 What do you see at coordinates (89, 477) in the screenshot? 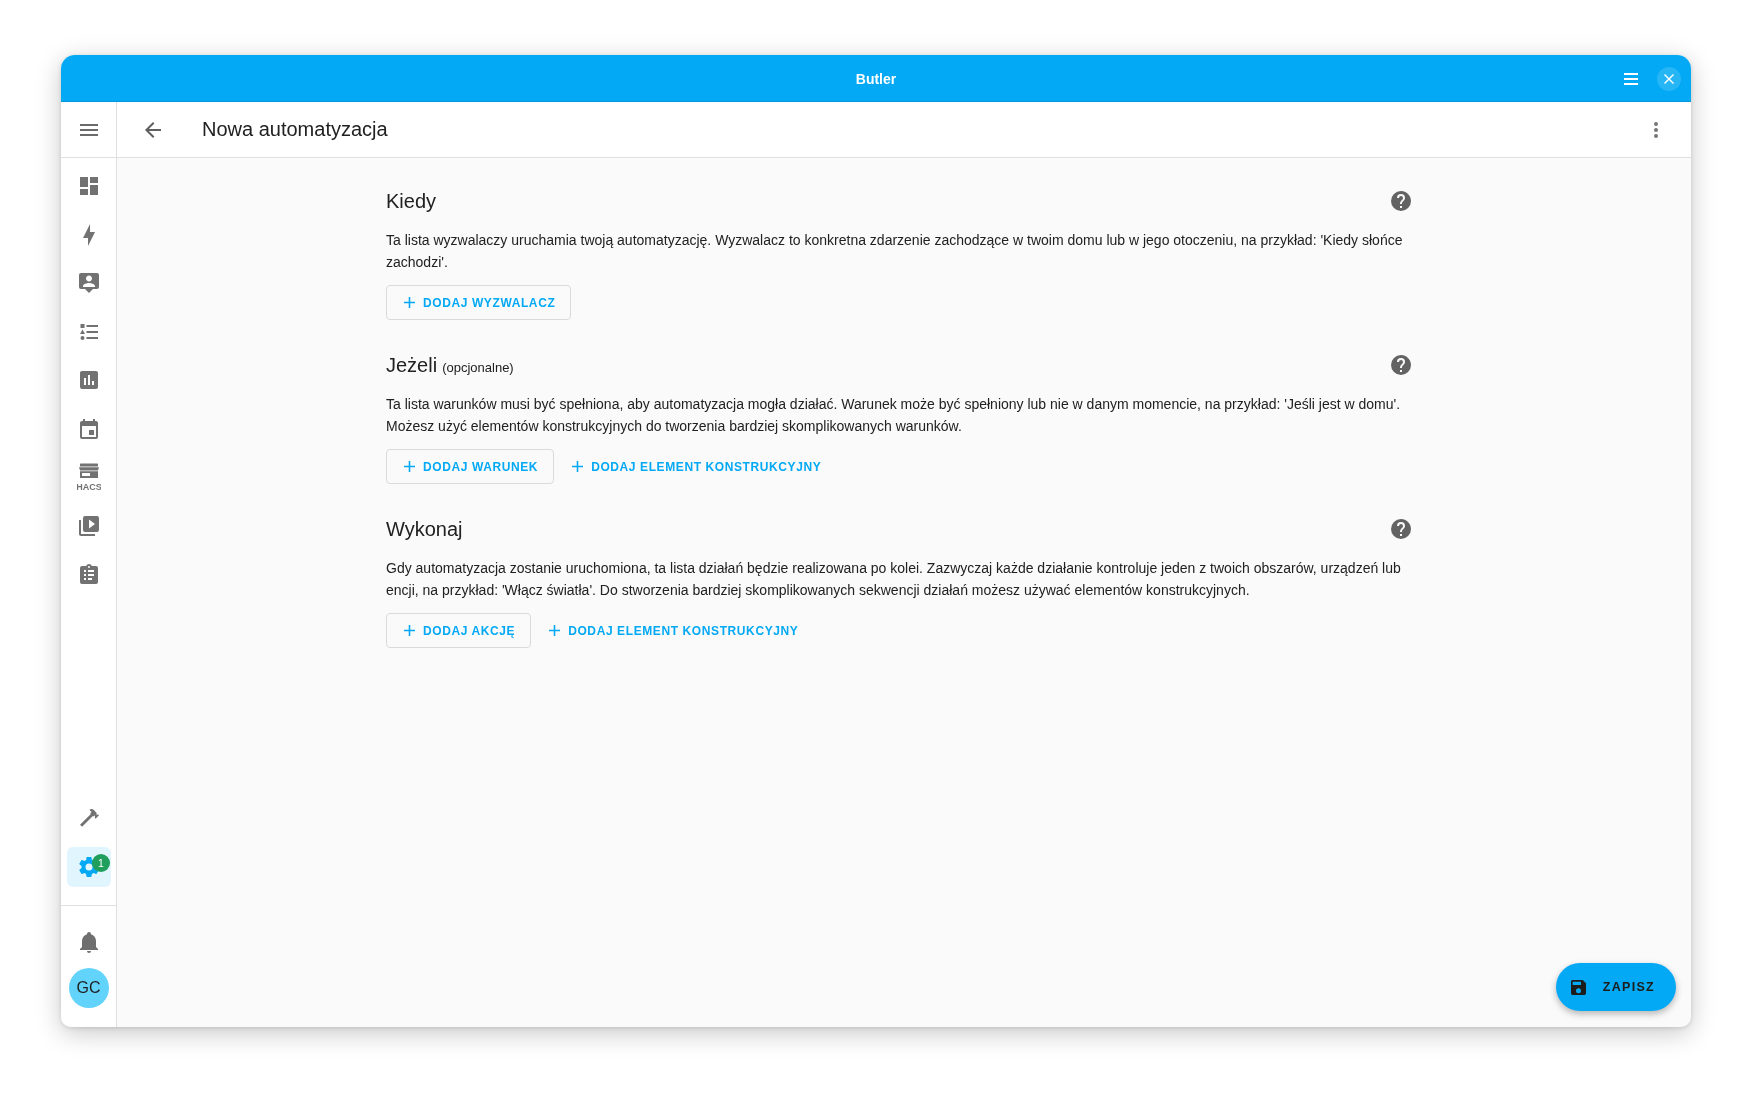
I see `sidebar-item: HACS` at bounding box center [89, 477].